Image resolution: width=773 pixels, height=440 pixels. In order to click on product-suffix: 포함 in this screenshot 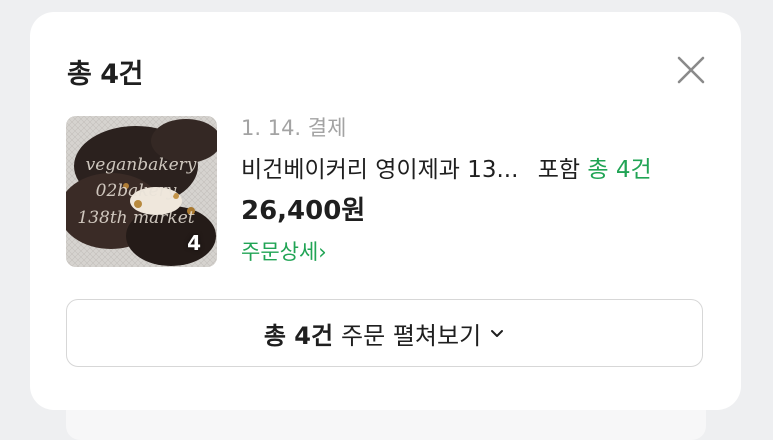, I will do `click(559, 170)`.